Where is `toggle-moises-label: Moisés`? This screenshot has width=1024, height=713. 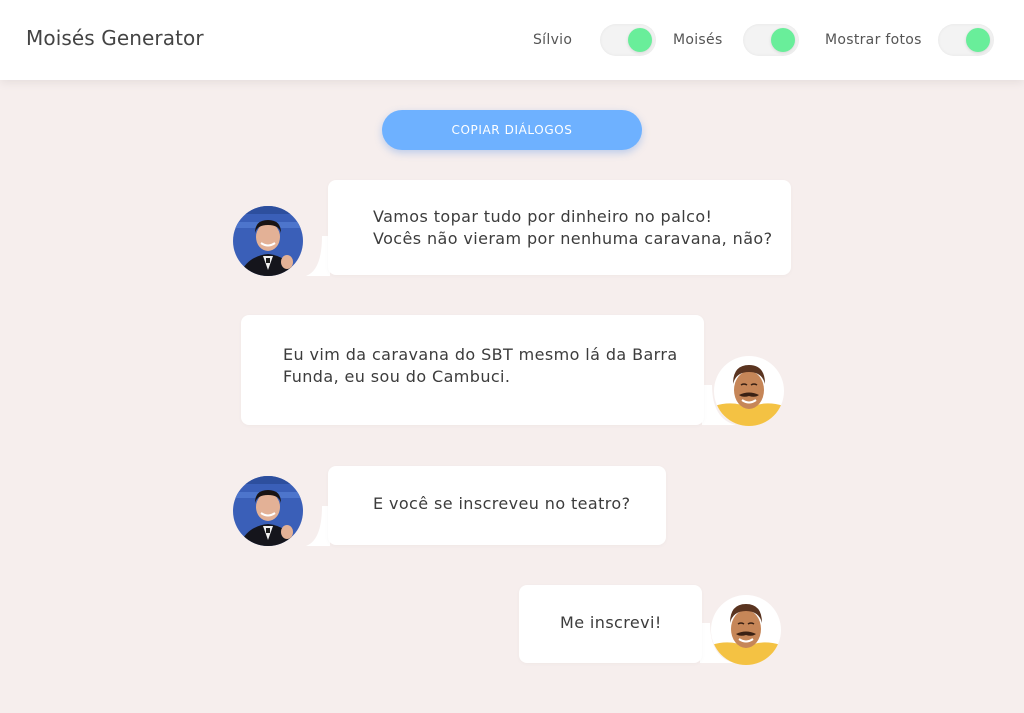 toggle-moises-label: Moisés is located at coordinates (698, 40).